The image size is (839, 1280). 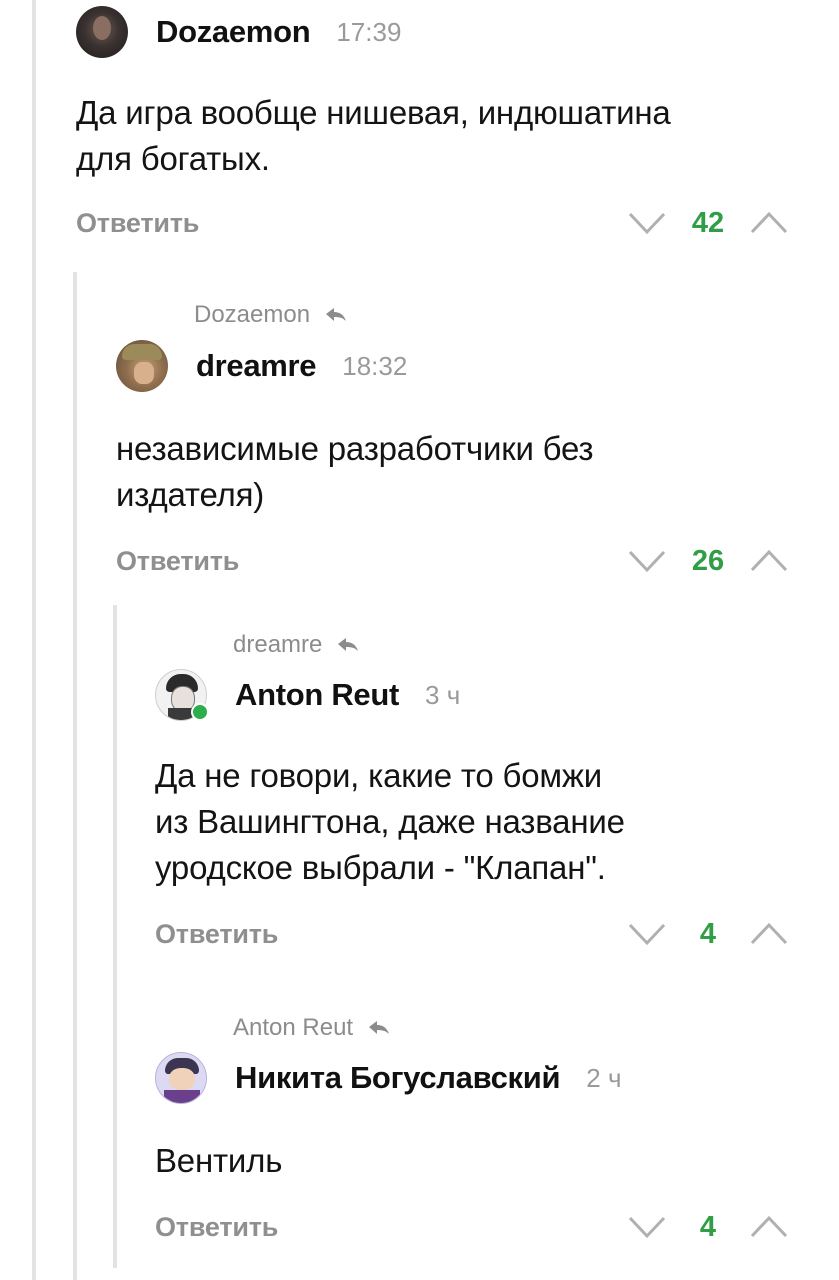 I want to click on comment-time: 2 ч, so click(x=604, y=1077).